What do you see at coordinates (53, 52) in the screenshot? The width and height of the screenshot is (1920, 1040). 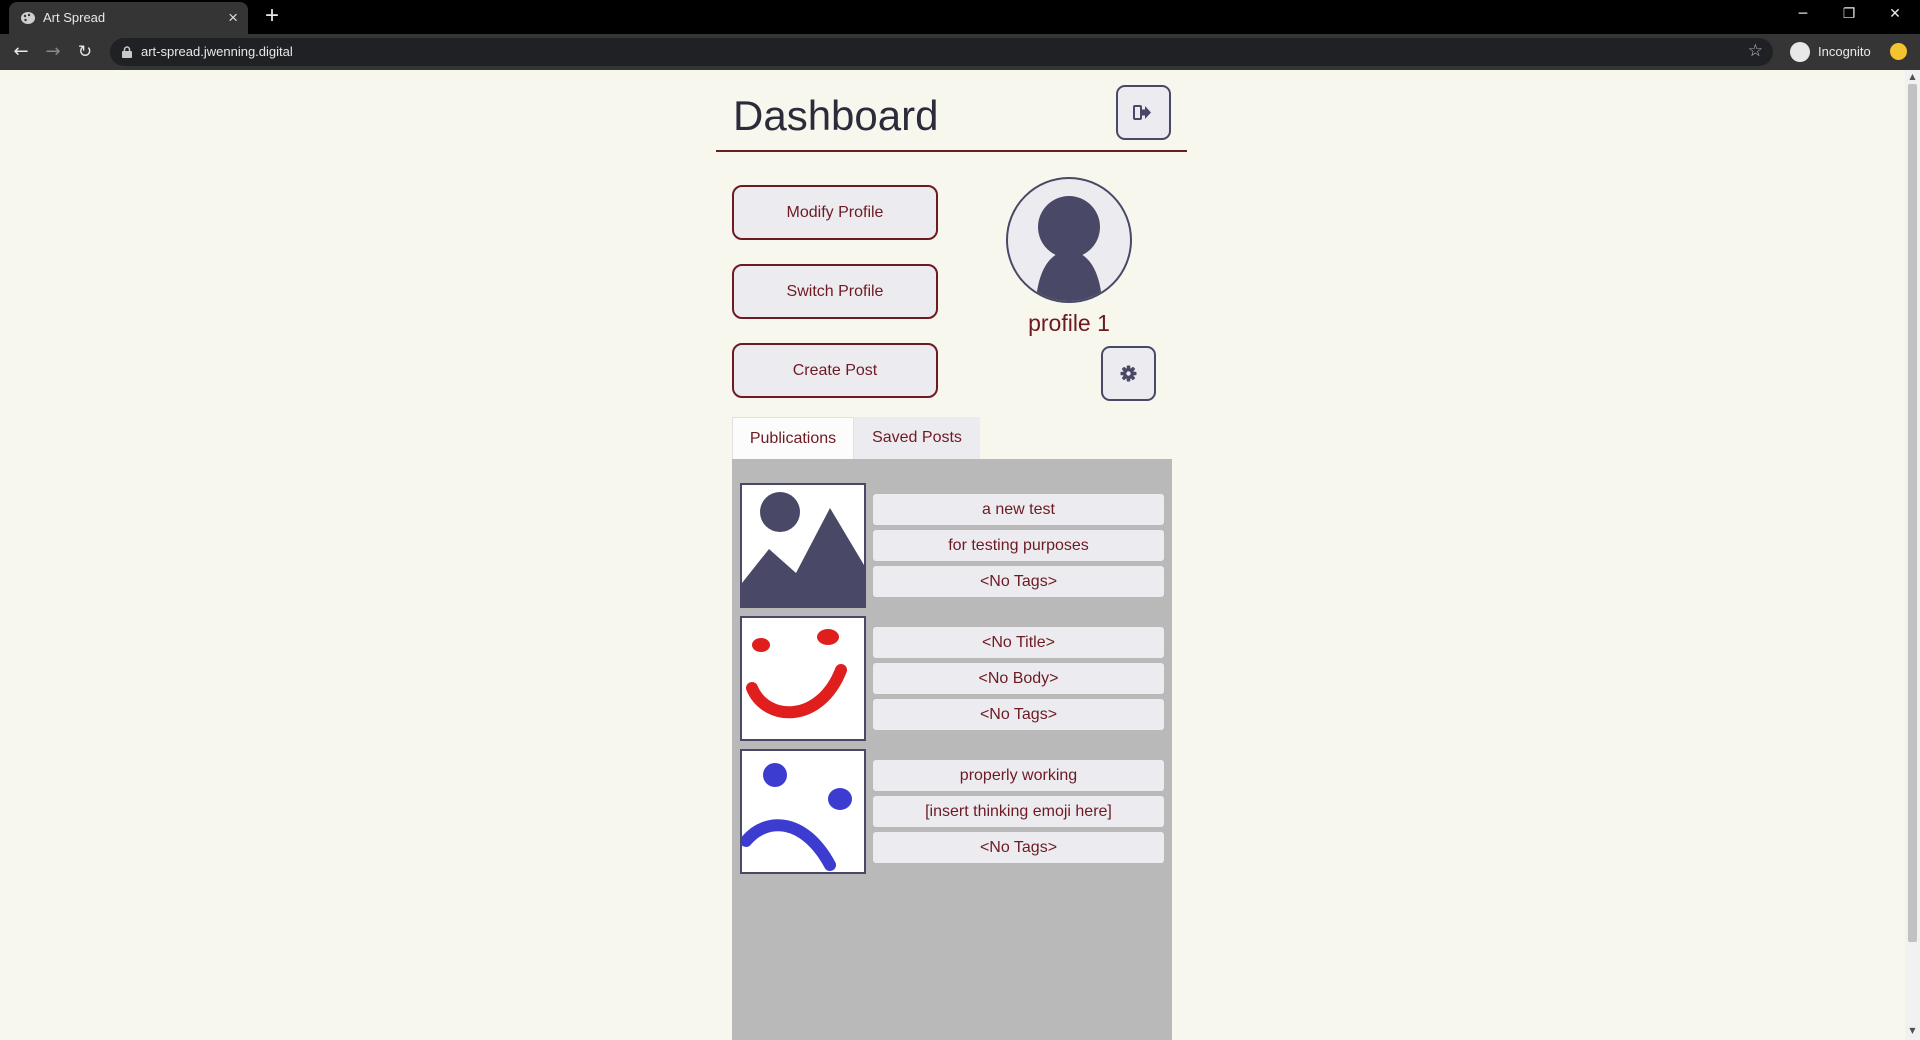 I see `forward-arrow-icon: →` at bounding box center [53, 52].